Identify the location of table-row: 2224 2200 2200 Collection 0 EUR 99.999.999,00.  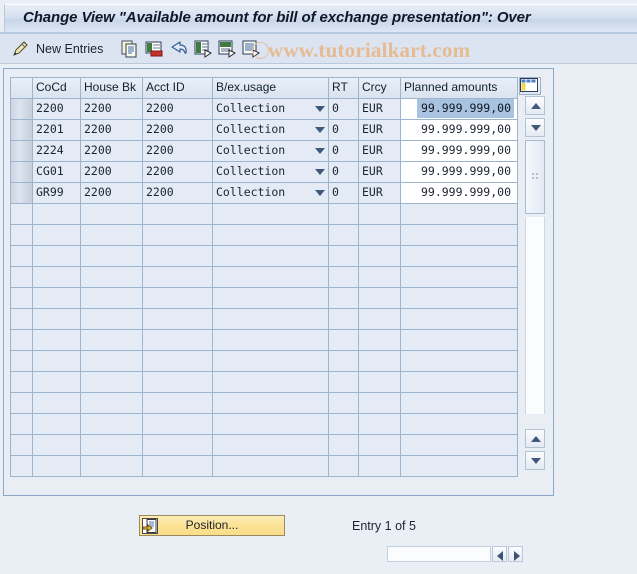
(264, 151).